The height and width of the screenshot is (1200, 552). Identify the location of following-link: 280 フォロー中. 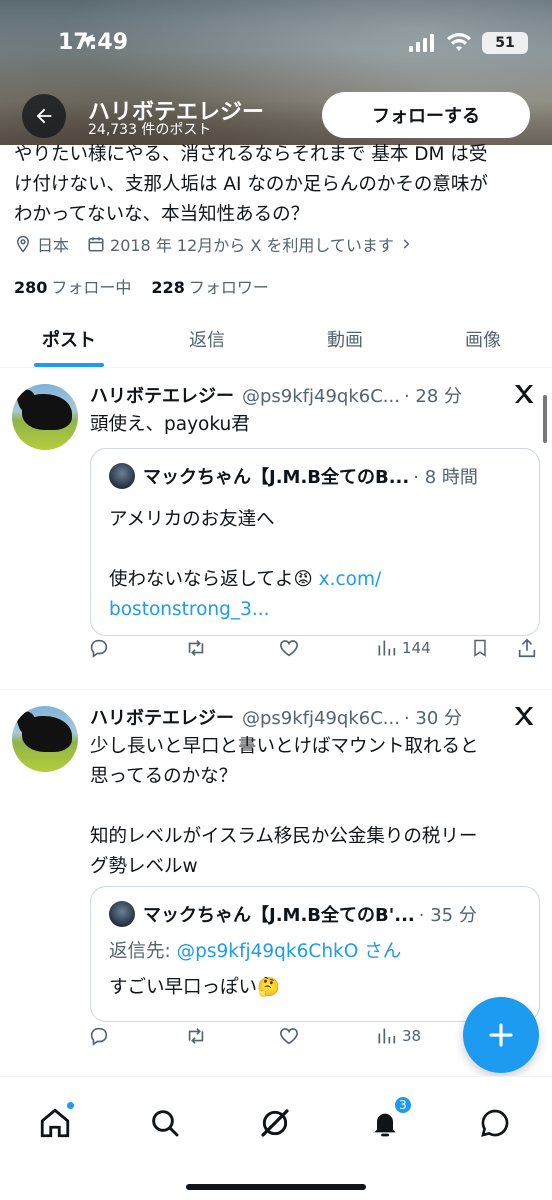
(72, 286).